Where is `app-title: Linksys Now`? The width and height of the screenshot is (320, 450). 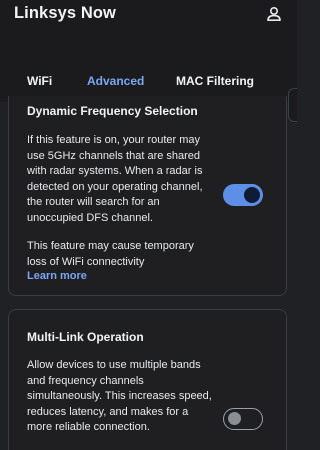
app-title: Linksys Now is located at coordinates (65, 13).